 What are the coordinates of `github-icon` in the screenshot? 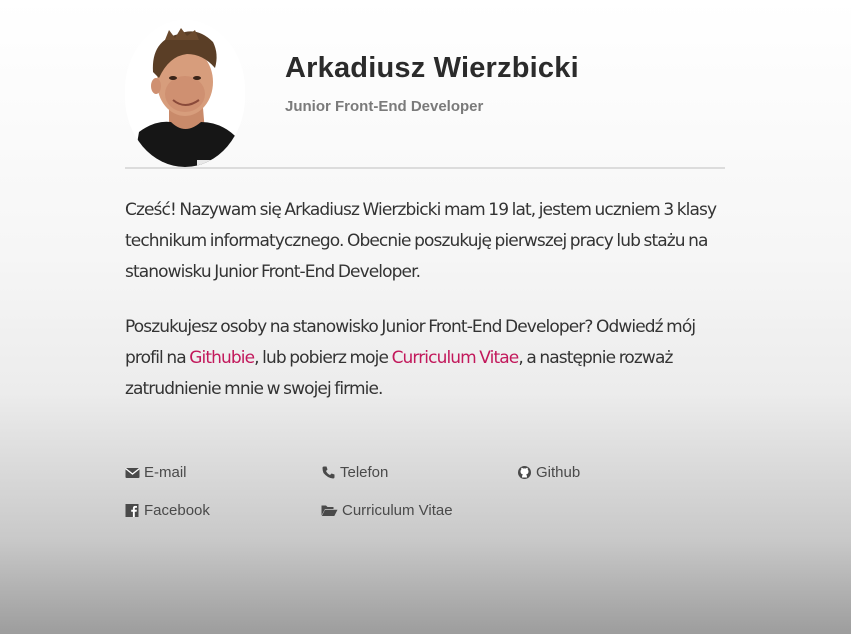 It's located at (524, 472).